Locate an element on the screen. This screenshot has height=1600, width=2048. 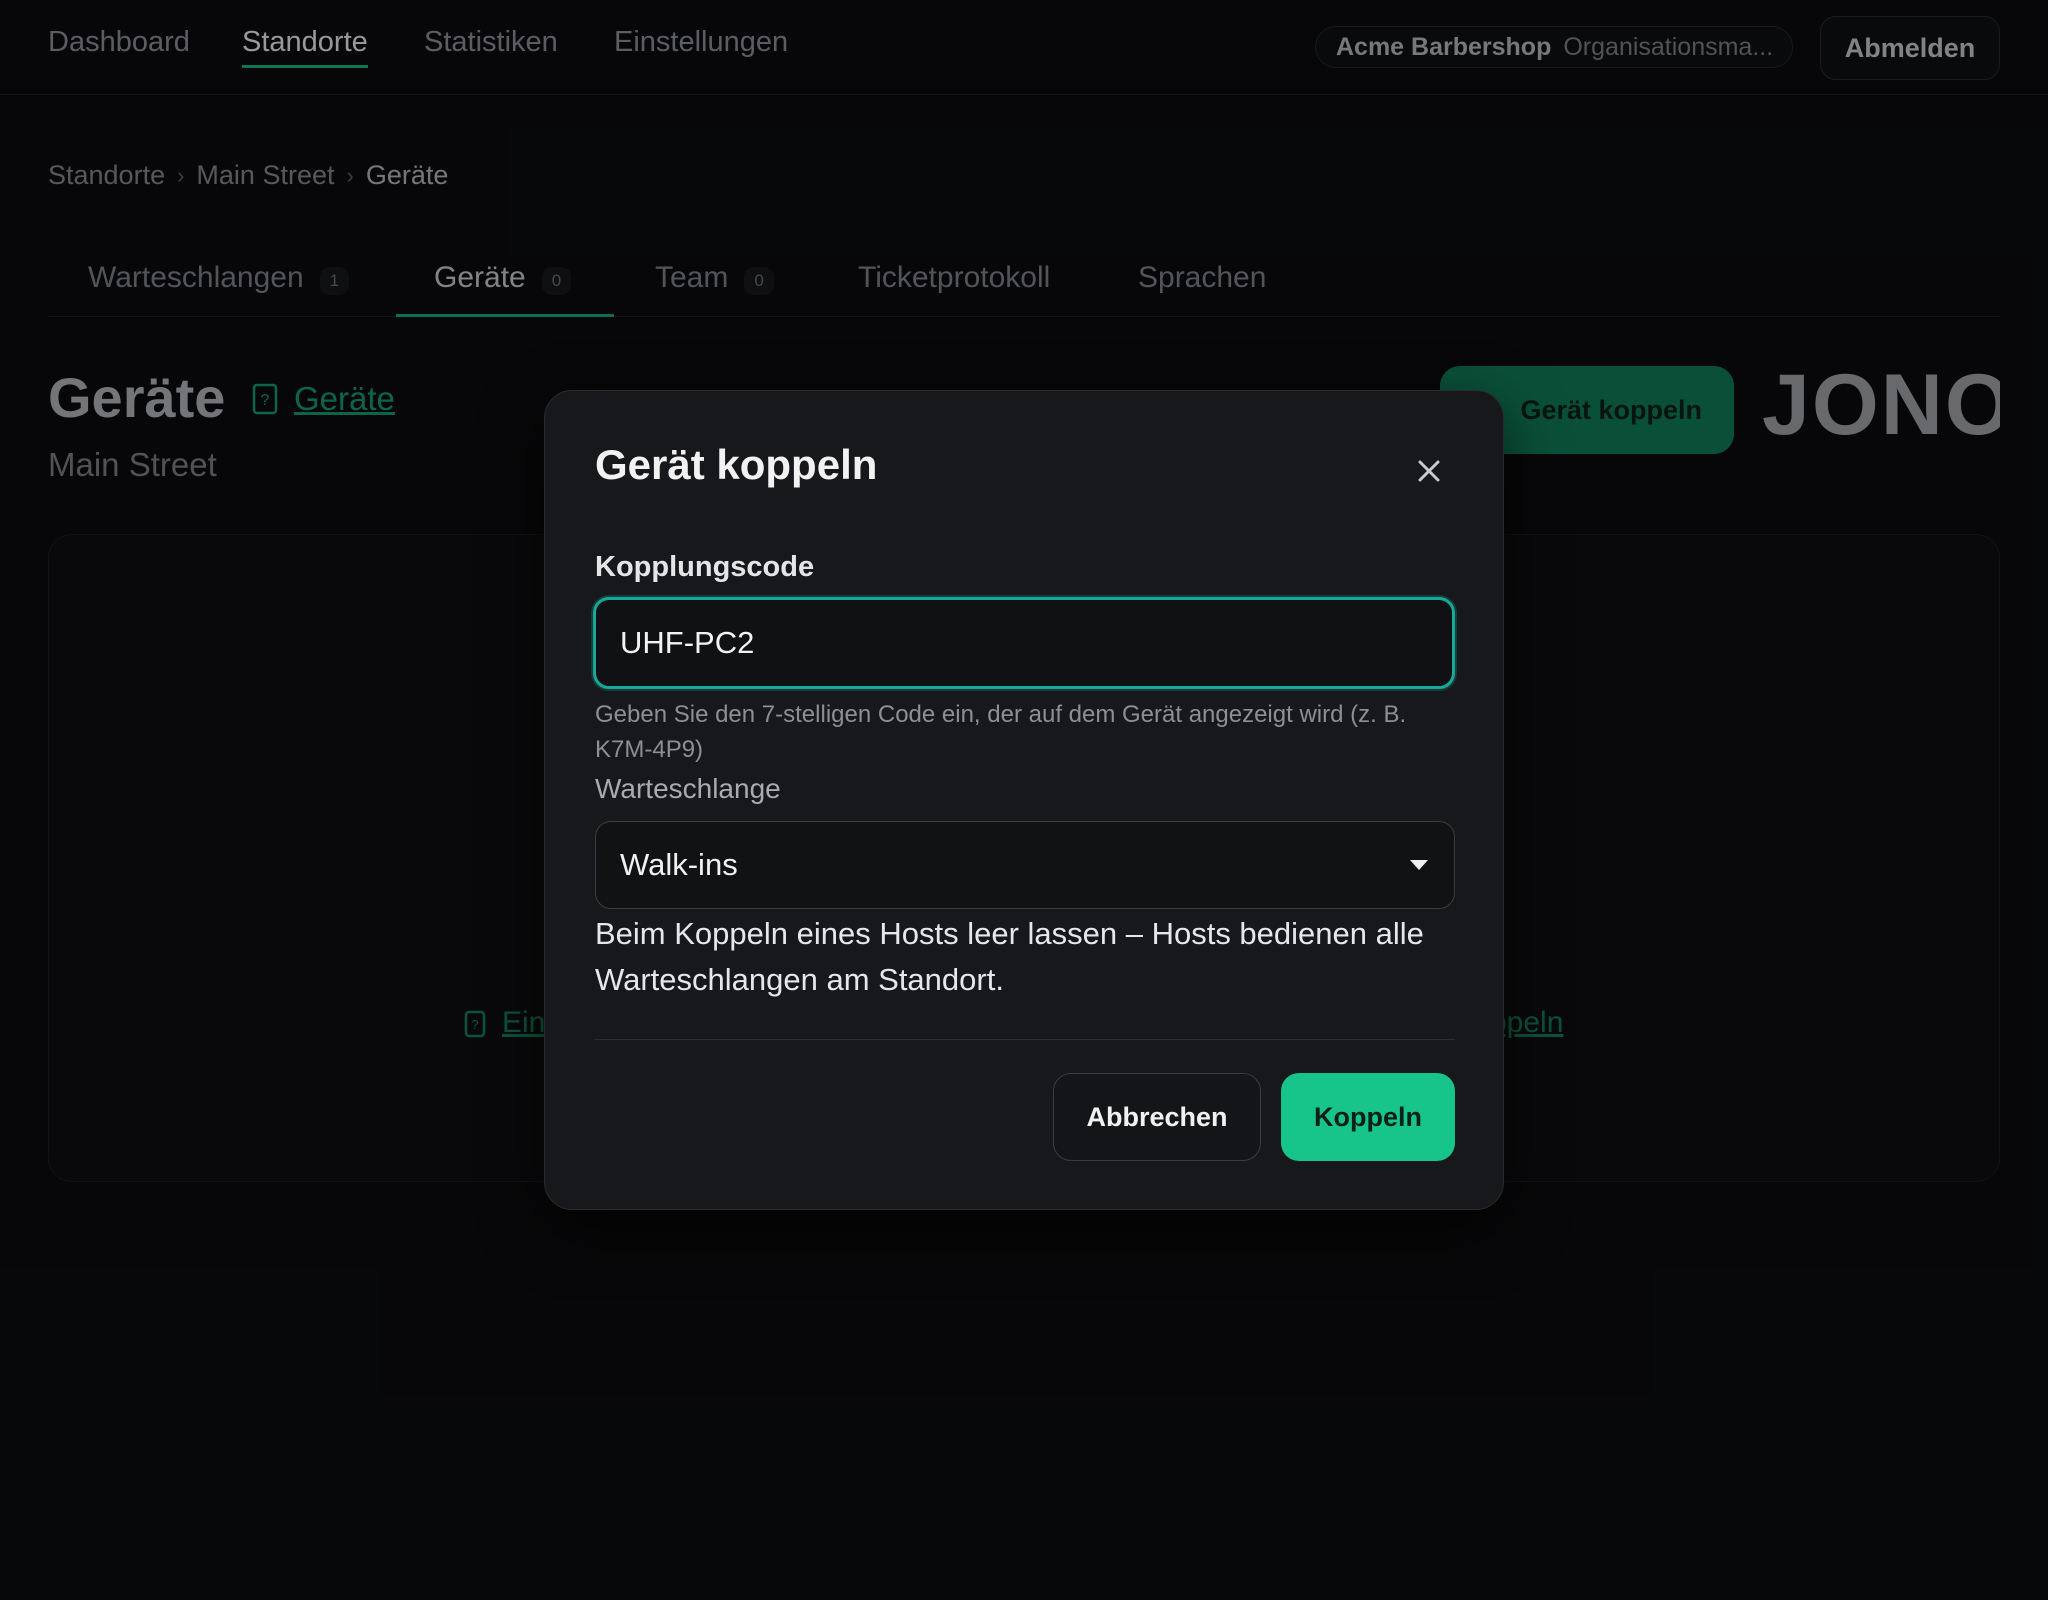
pairing-code-input is located at coordinates (1024, 643).